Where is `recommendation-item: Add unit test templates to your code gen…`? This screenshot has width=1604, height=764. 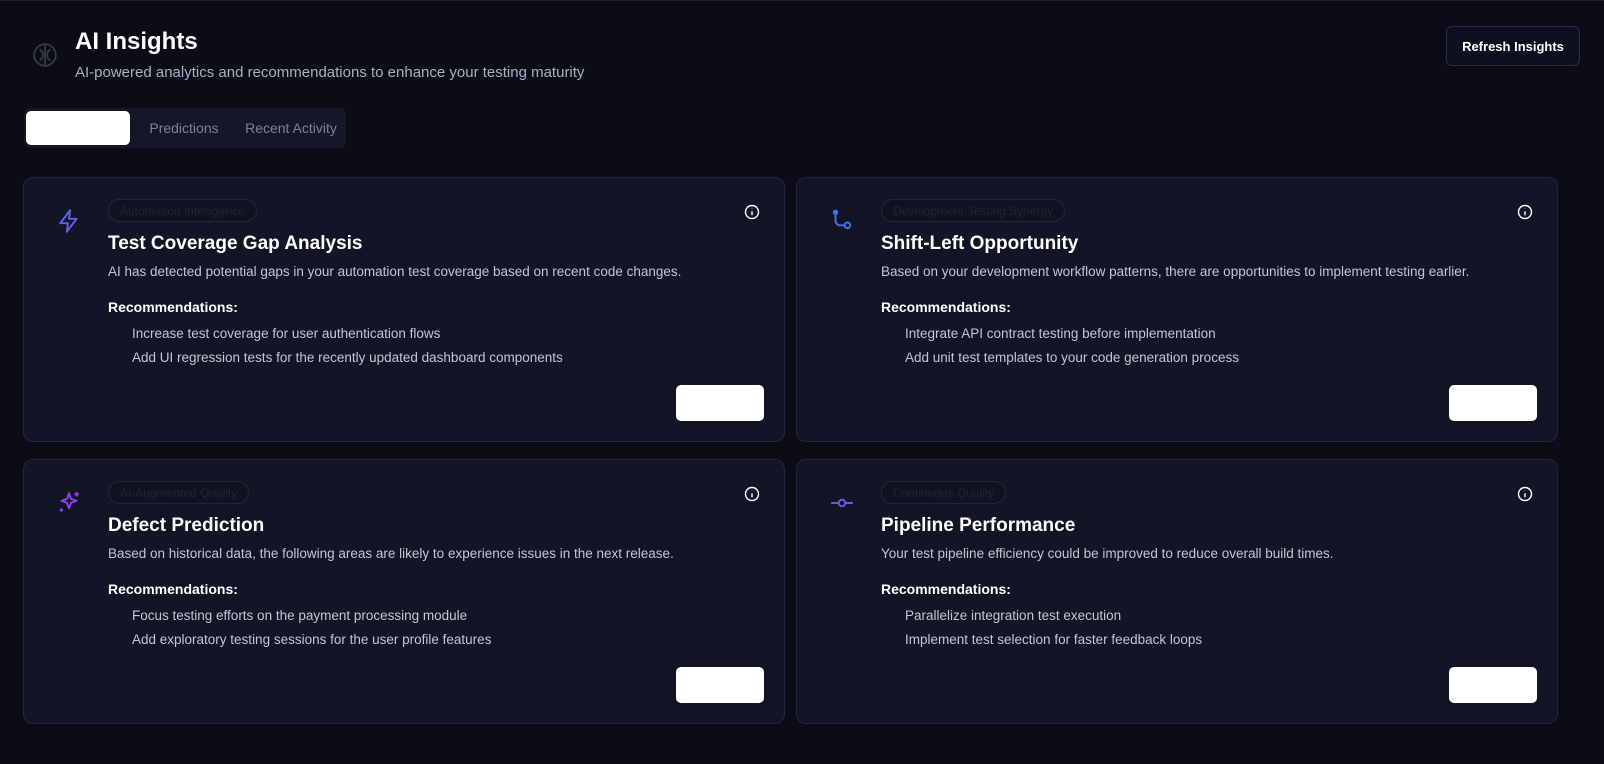 recommendation-item: Add unit test templates to your code gen… is located at coordinates (1072, 357).